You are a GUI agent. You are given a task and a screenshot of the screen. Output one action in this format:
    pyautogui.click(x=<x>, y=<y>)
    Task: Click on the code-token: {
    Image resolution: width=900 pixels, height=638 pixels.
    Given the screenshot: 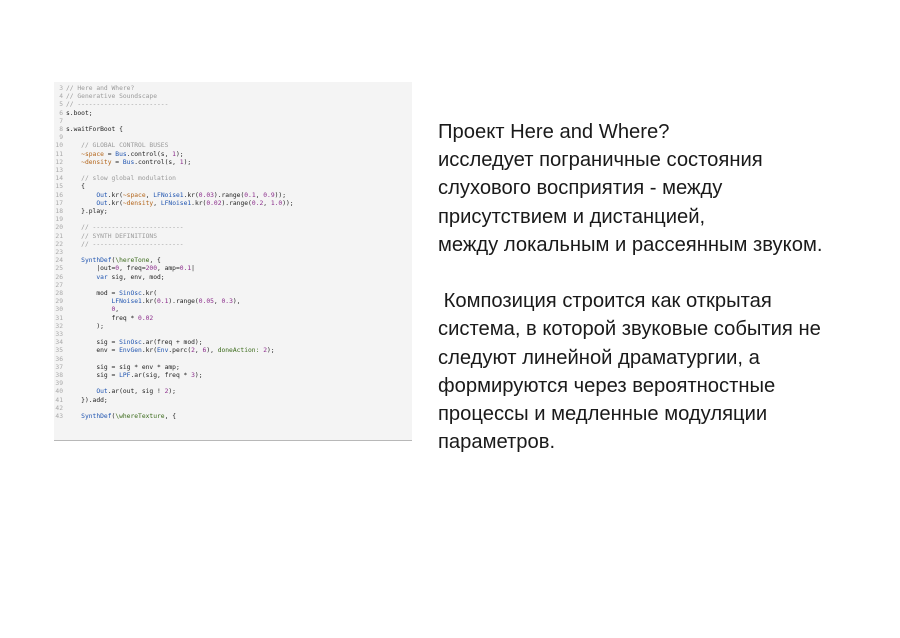 What is the action you would take?
    pyautogui.click(x=75, y=187)
    